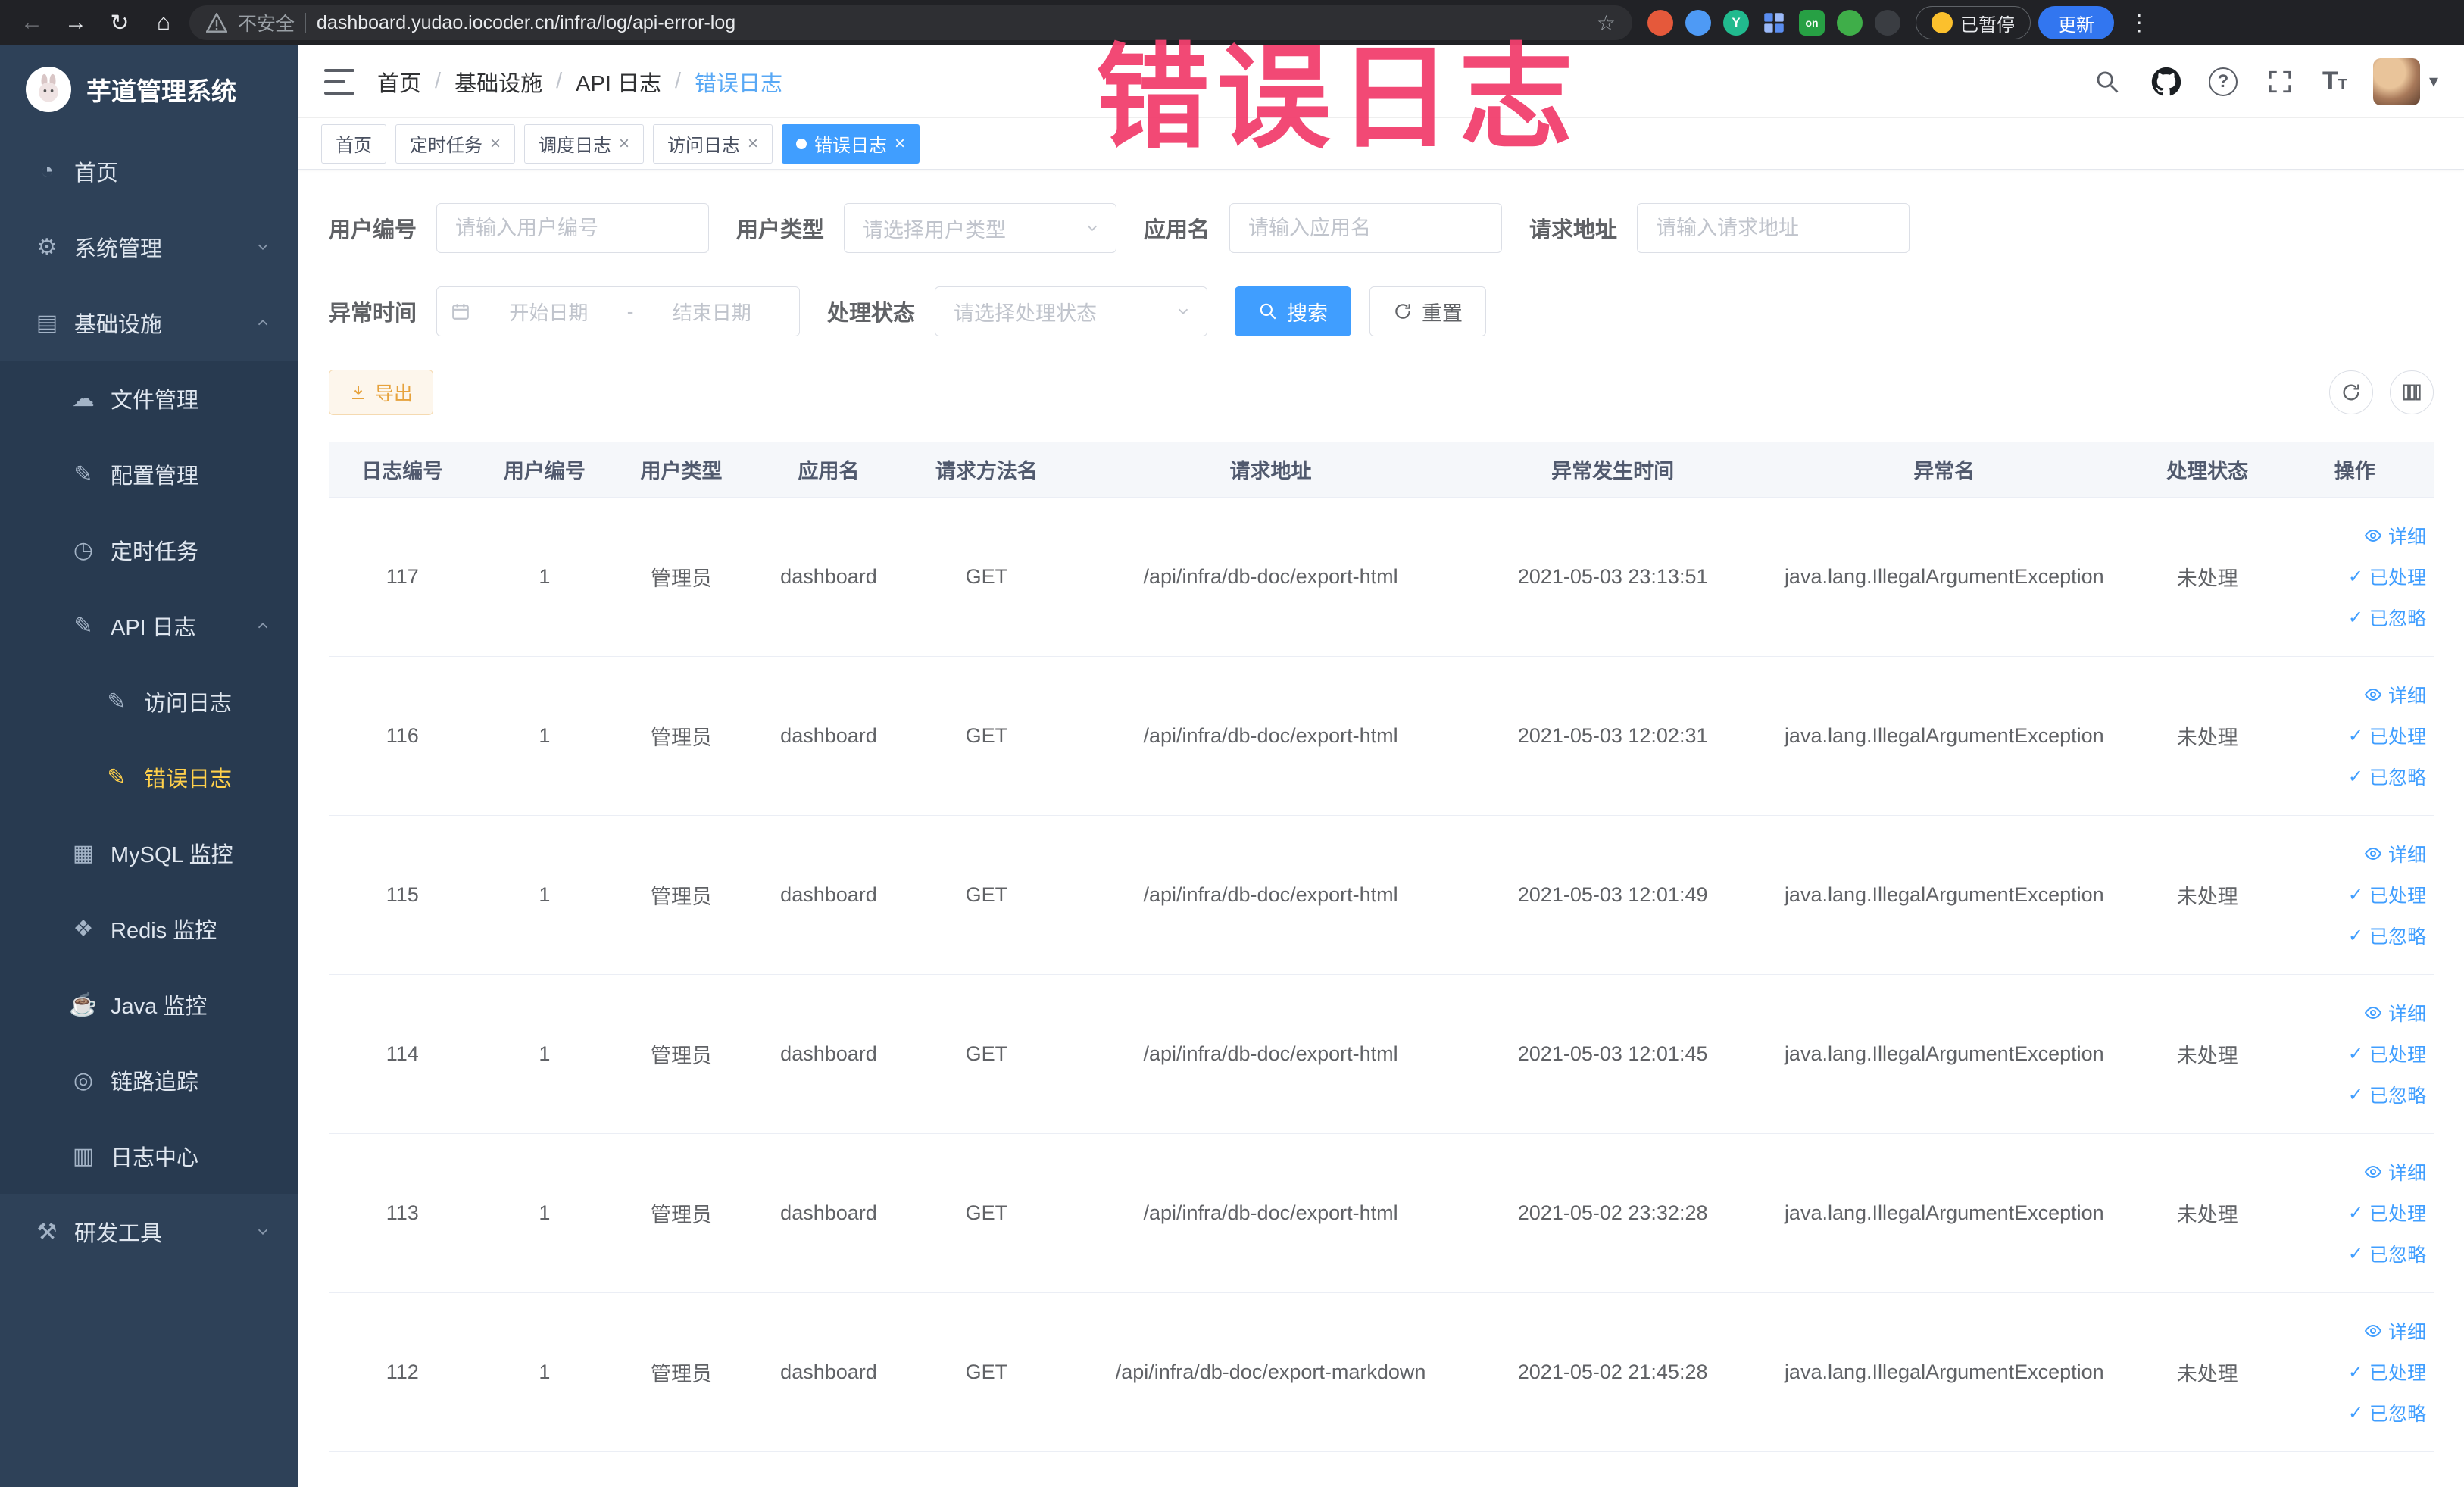 Image resolution: width=2464 pixels, height=1487 pixels. I want to click on breadcrumb-infrastructure: 基础设施, so click(498, 82).